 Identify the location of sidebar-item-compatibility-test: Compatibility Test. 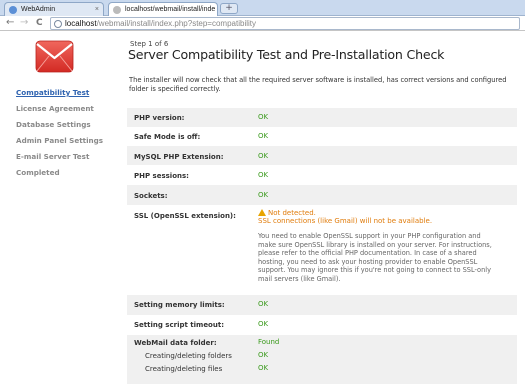
(66, 96).